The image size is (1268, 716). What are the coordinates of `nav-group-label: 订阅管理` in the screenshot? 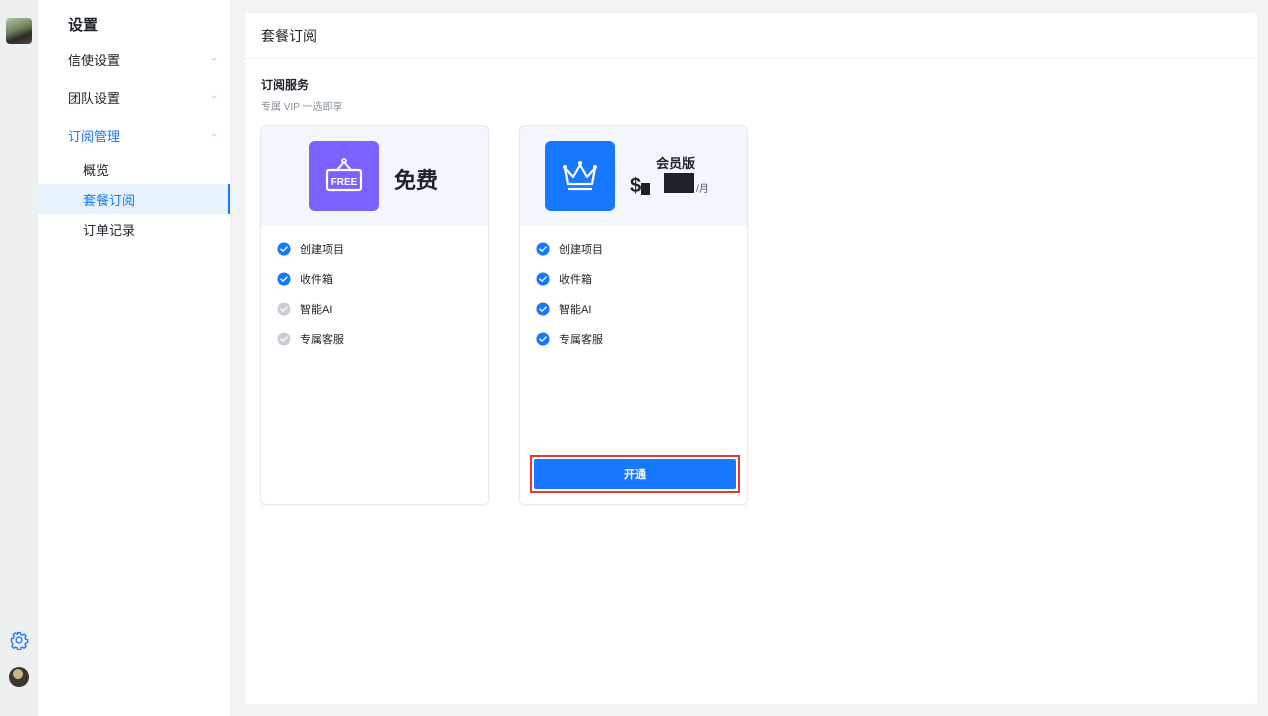 It's located at (94, 136).